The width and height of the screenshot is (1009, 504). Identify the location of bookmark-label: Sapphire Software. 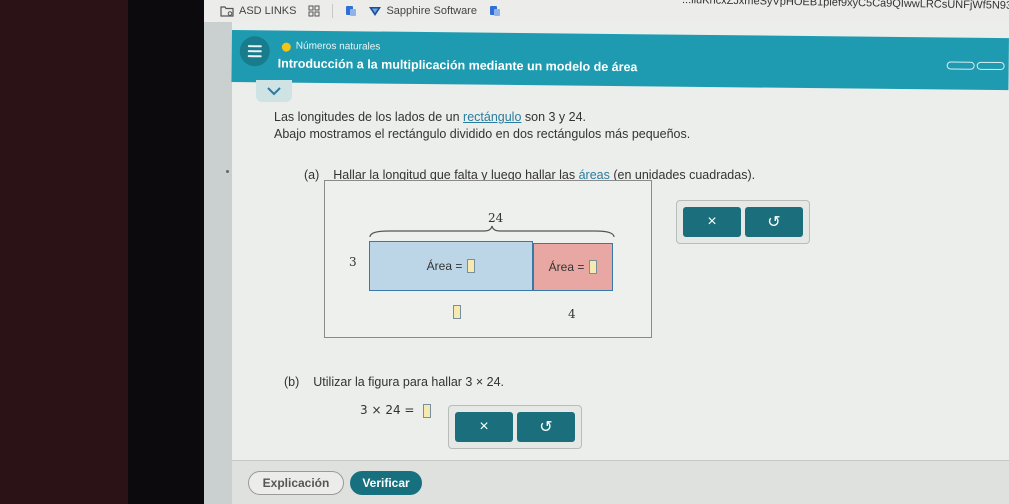
(431, 11).